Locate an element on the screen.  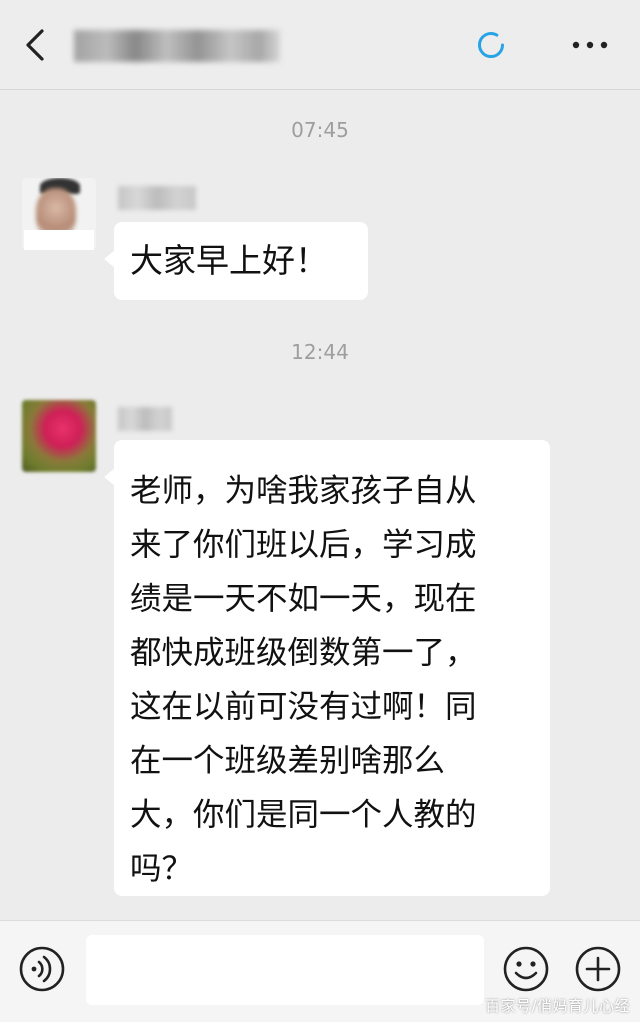
back-chevron-icon is located at coordinates (35, 45).